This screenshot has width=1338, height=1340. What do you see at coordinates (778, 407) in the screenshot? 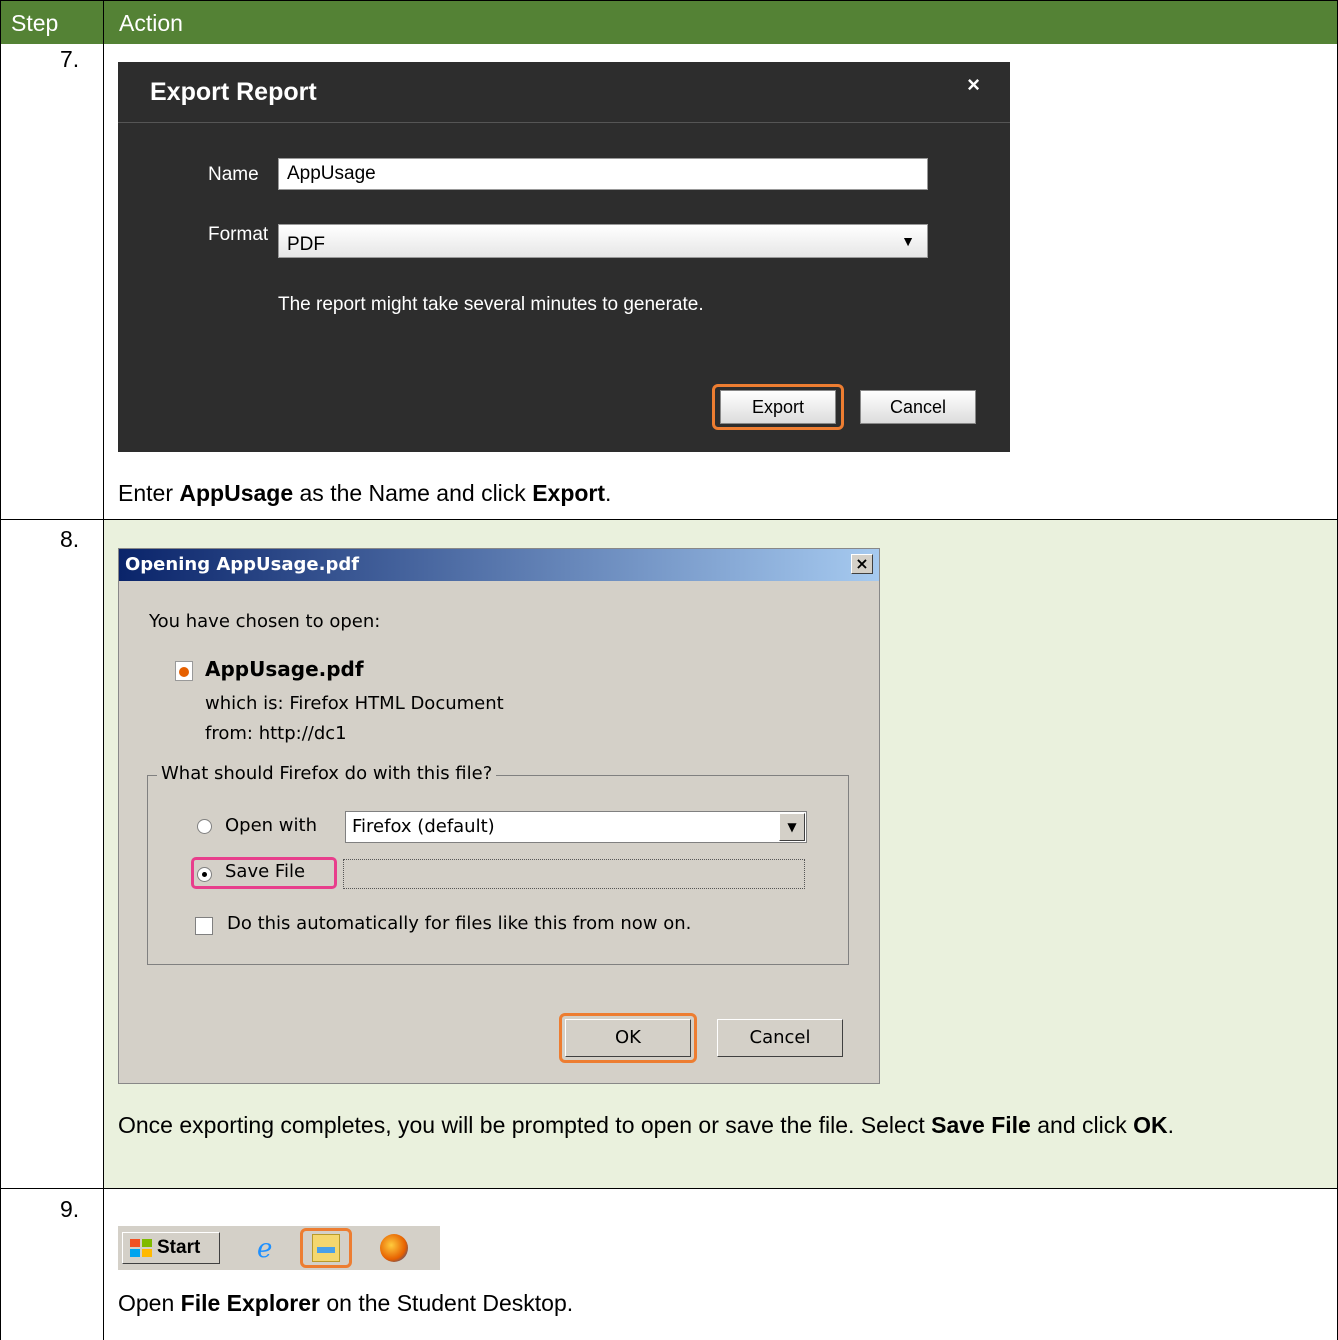
I see `export-highlight` at bounding box center [778, 407].